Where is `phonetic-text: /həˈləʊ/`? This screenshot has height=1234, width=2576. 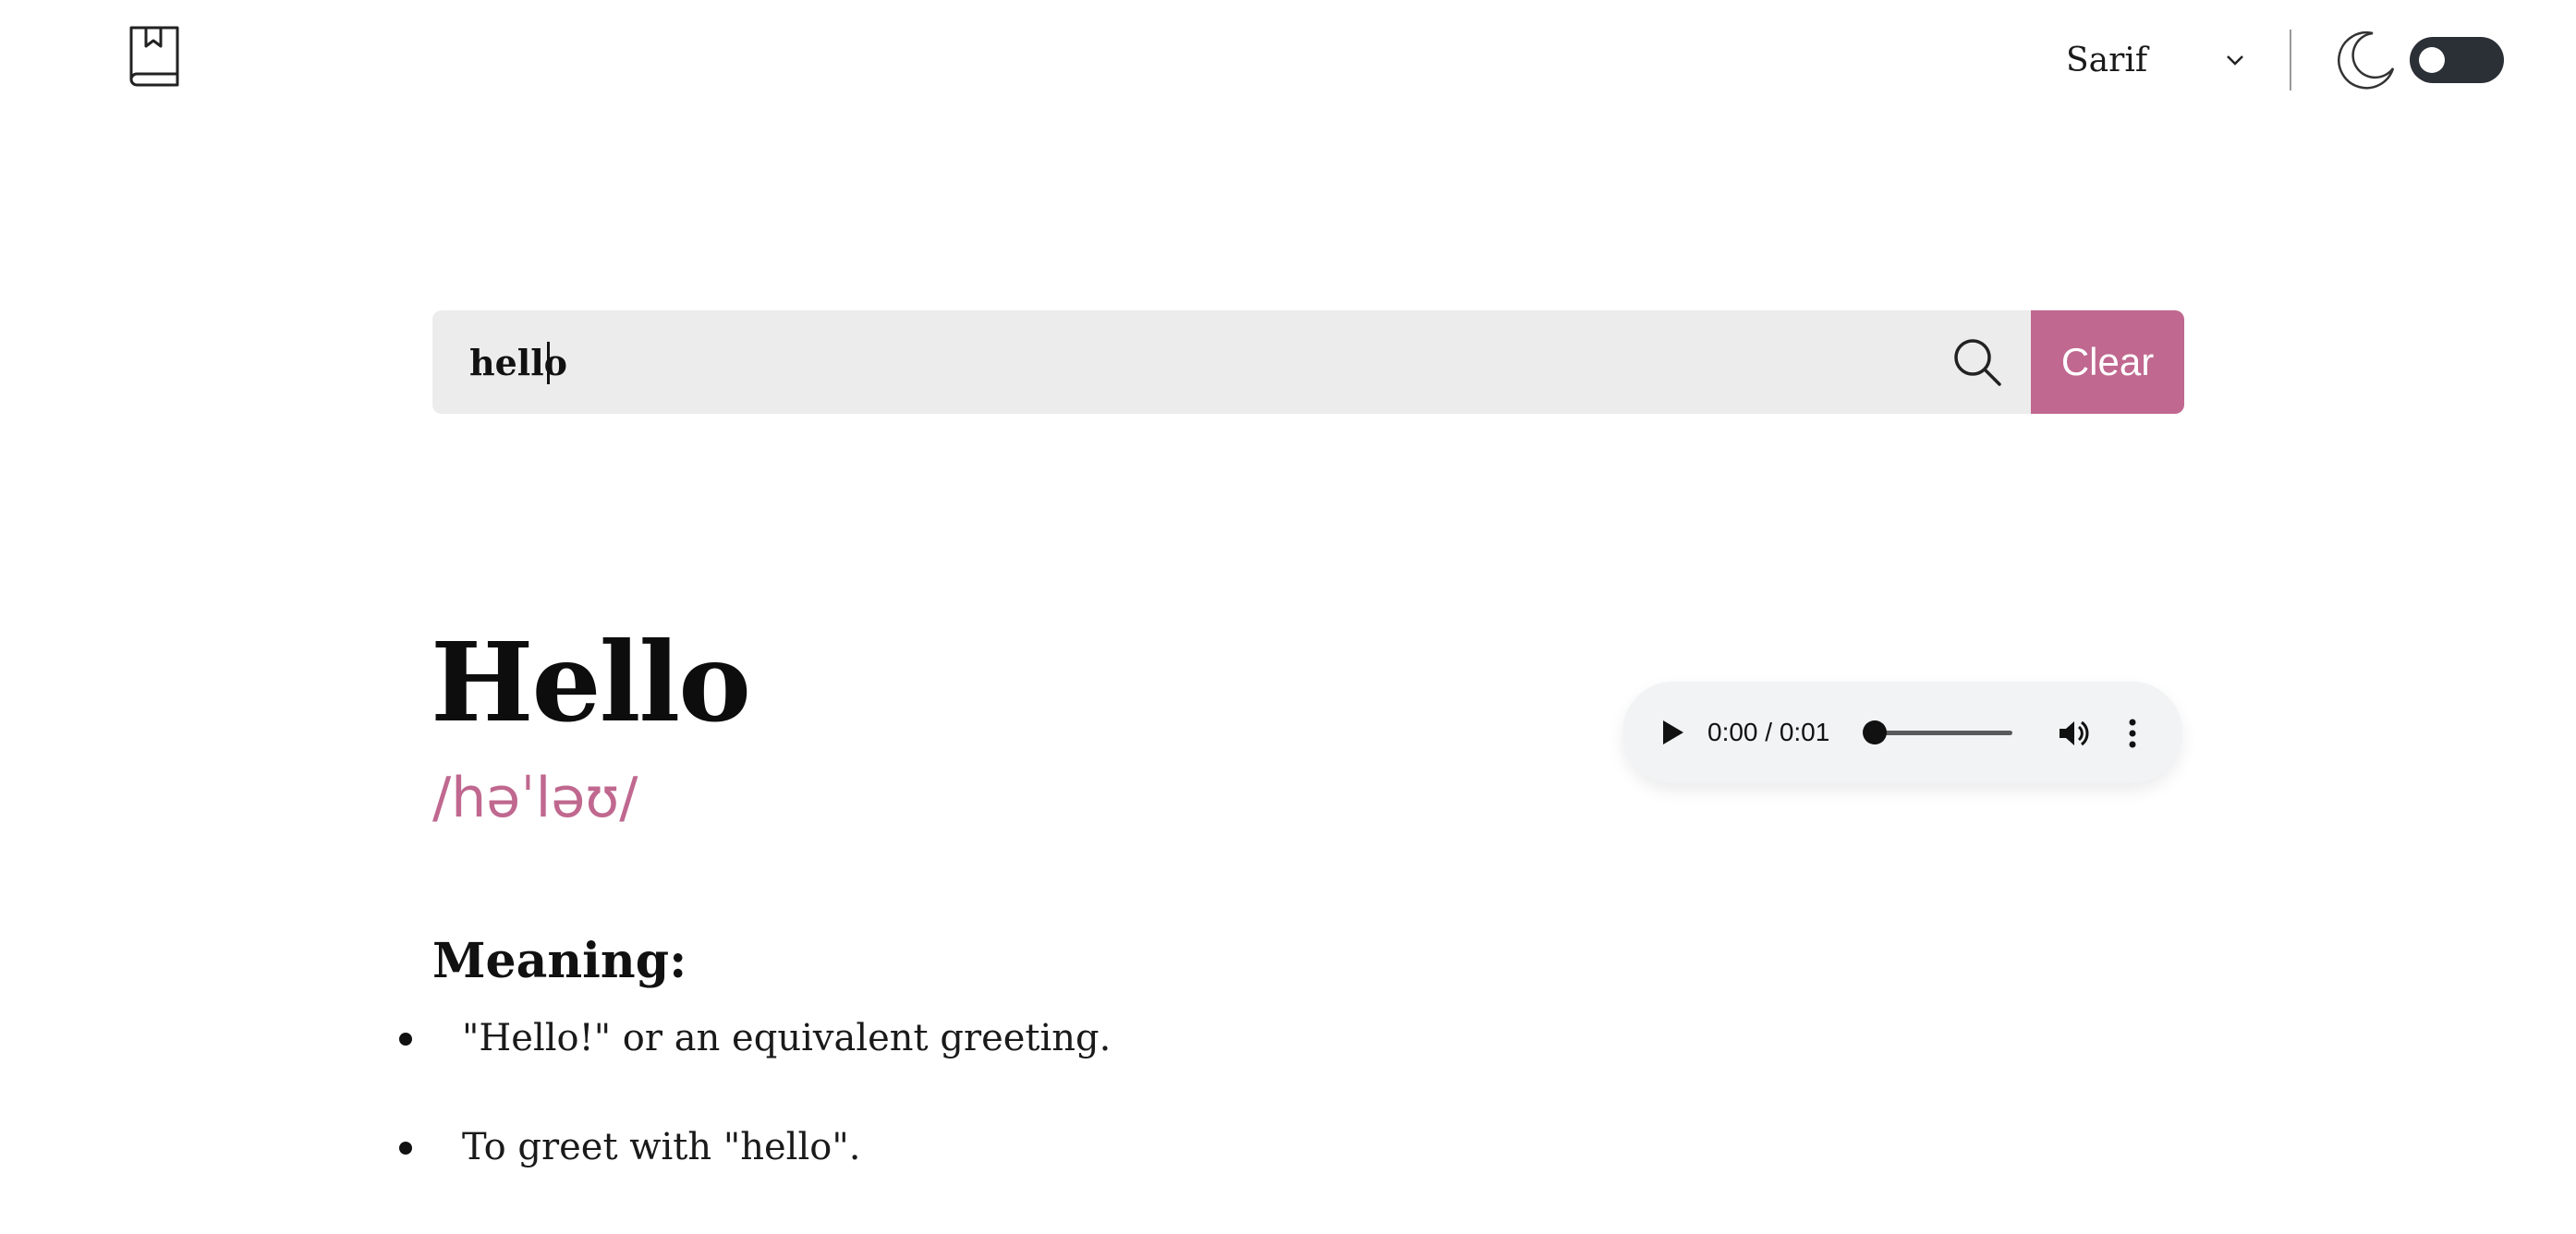
phonetic-text: /həˈləʊ/ is located at coordinates (535, 798).